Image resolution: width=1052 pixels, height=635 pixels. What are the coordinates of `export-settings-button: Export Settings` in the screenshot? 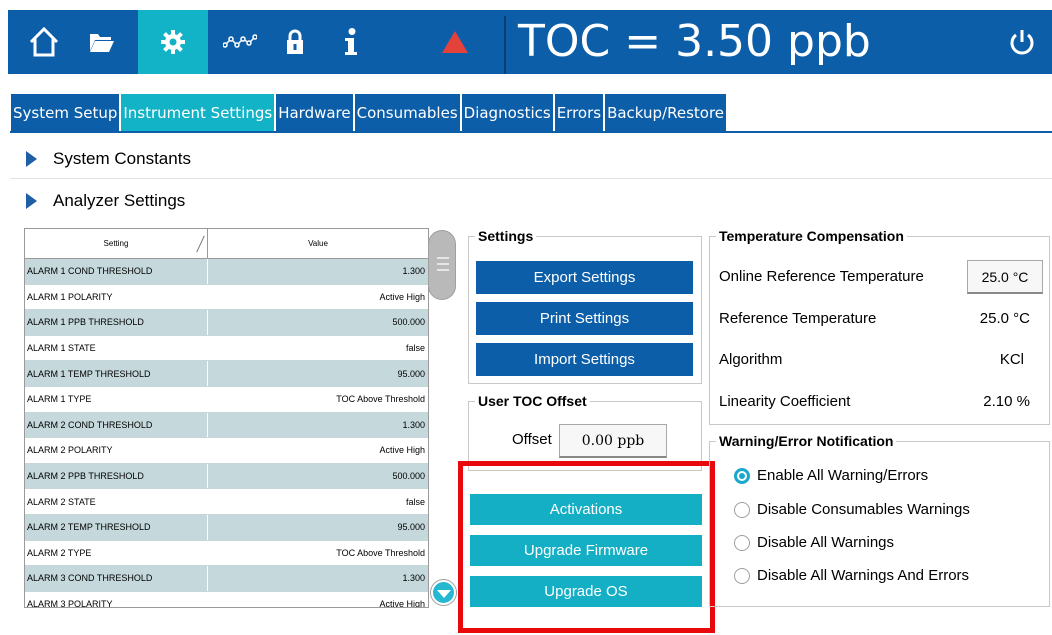 It's located at (584, 277).